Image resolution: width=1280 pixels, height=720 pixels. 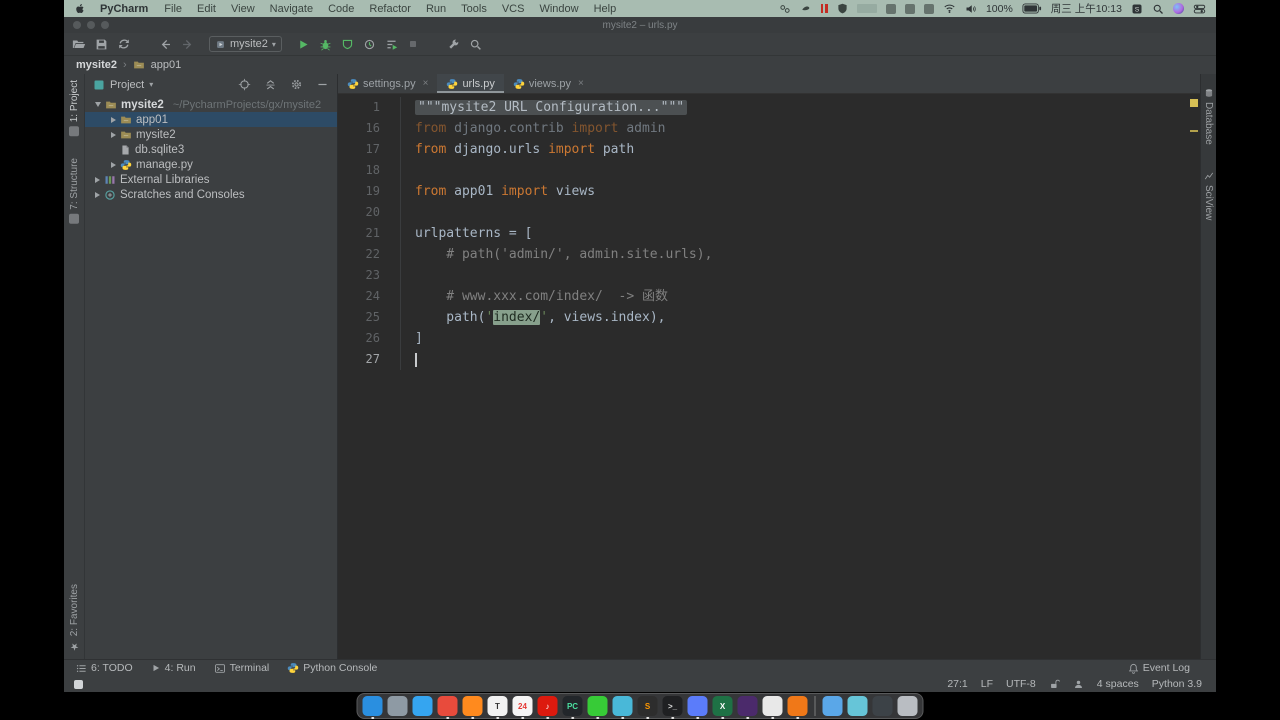 I want to click on dock-trash-icon, so click(x=907, y=706).